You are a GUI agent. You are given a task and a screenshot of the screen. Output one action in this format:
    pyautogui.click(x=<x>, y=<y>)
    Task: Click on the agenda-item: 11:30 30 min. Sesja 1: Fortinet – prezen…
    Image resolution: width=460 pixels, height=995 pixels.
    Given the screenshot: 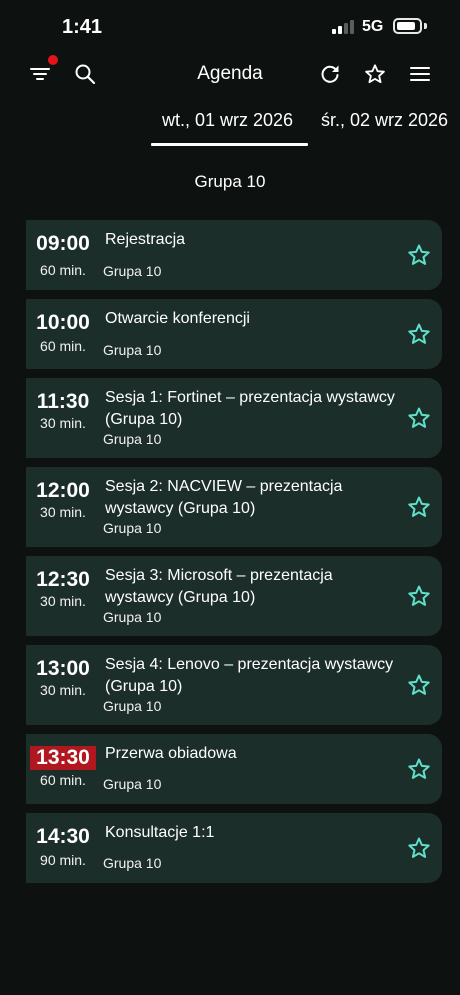 What is the action you would take?
    pyautogui.click(x=234, y=418)
    